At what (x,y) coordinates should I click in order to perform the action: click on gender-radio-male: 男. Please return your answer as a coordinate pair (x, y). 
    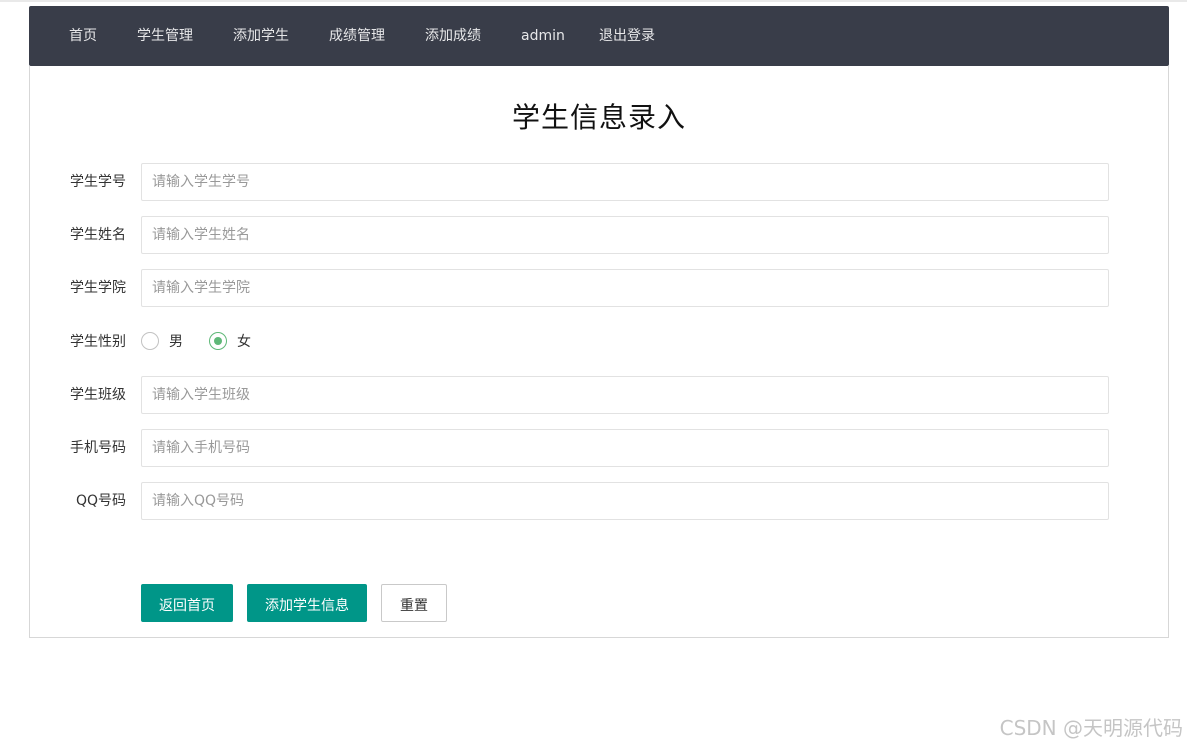
    Looking at the image, I should click on (166, 342).